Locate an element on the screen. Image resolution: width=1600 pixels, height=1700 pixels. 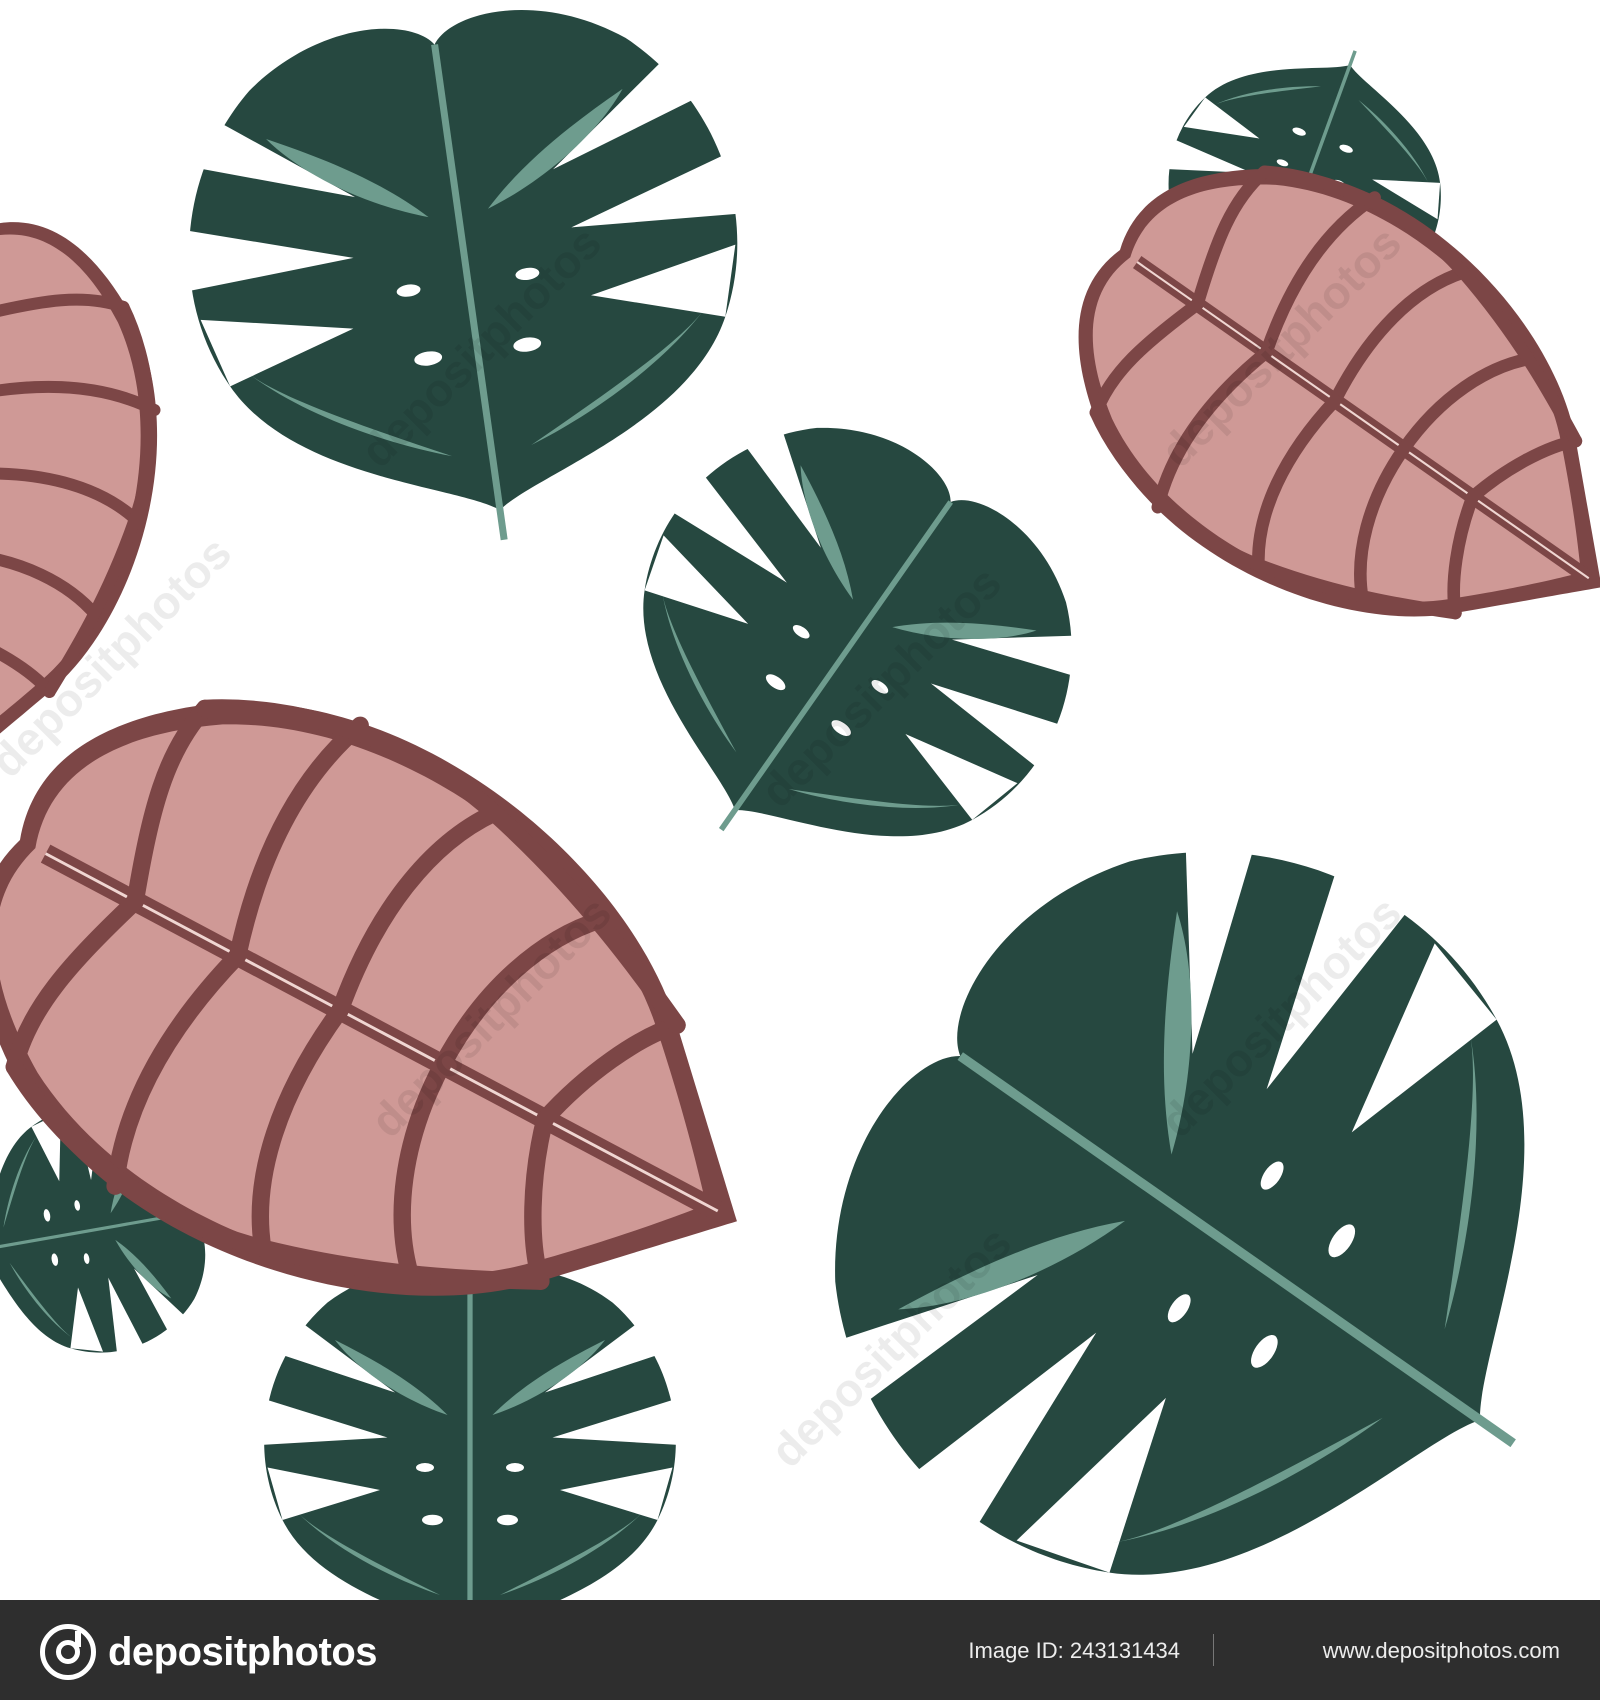
brand: depositphotos is located at coordinates (209, 1652).